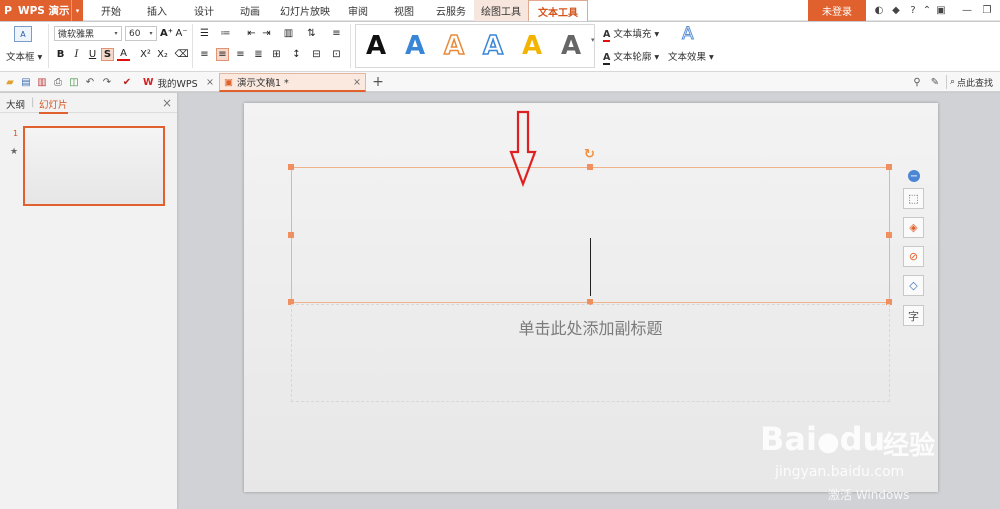  I want to click on tab-design: 设计, so click(204, 10).